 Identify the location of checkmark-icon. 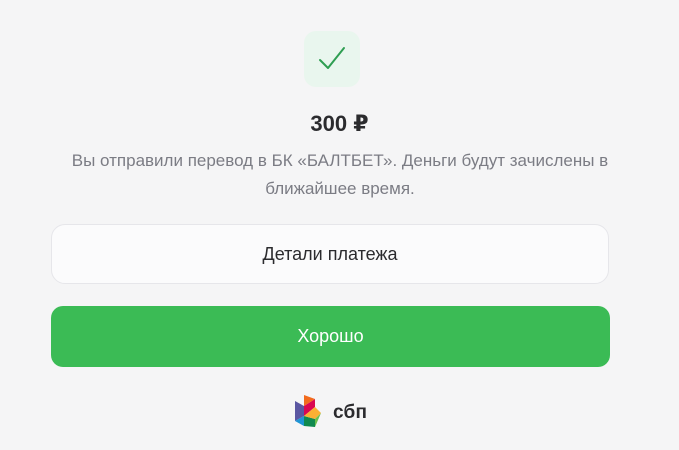
(332, 58).